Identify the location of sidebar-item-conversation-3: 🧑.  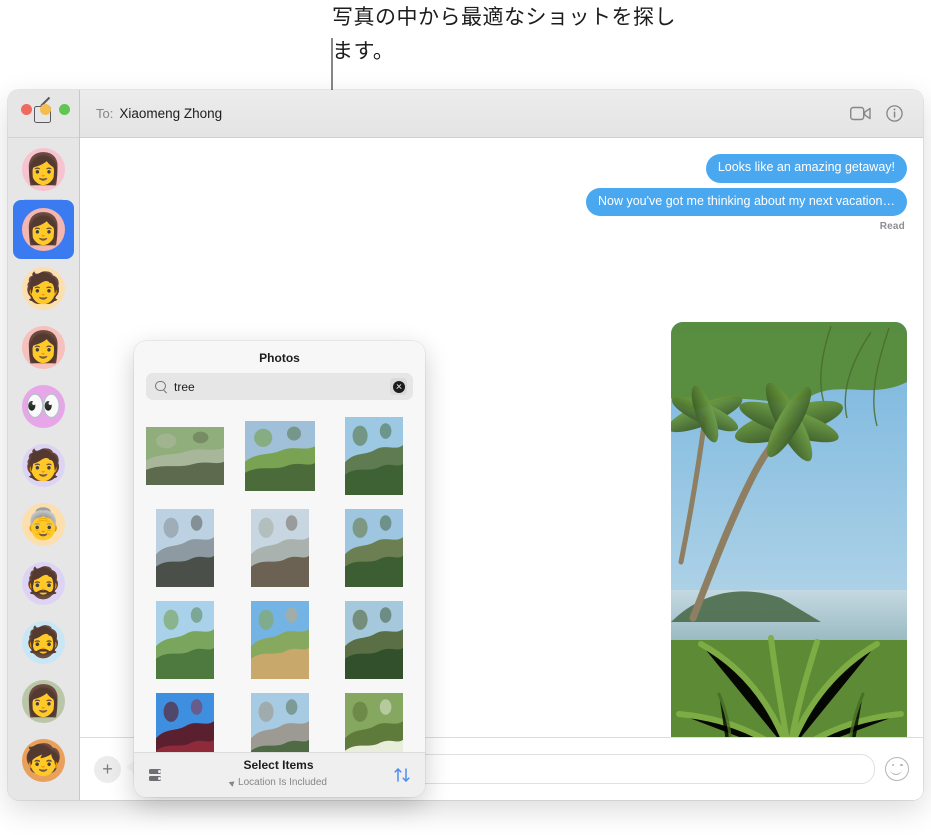
(43, 288).